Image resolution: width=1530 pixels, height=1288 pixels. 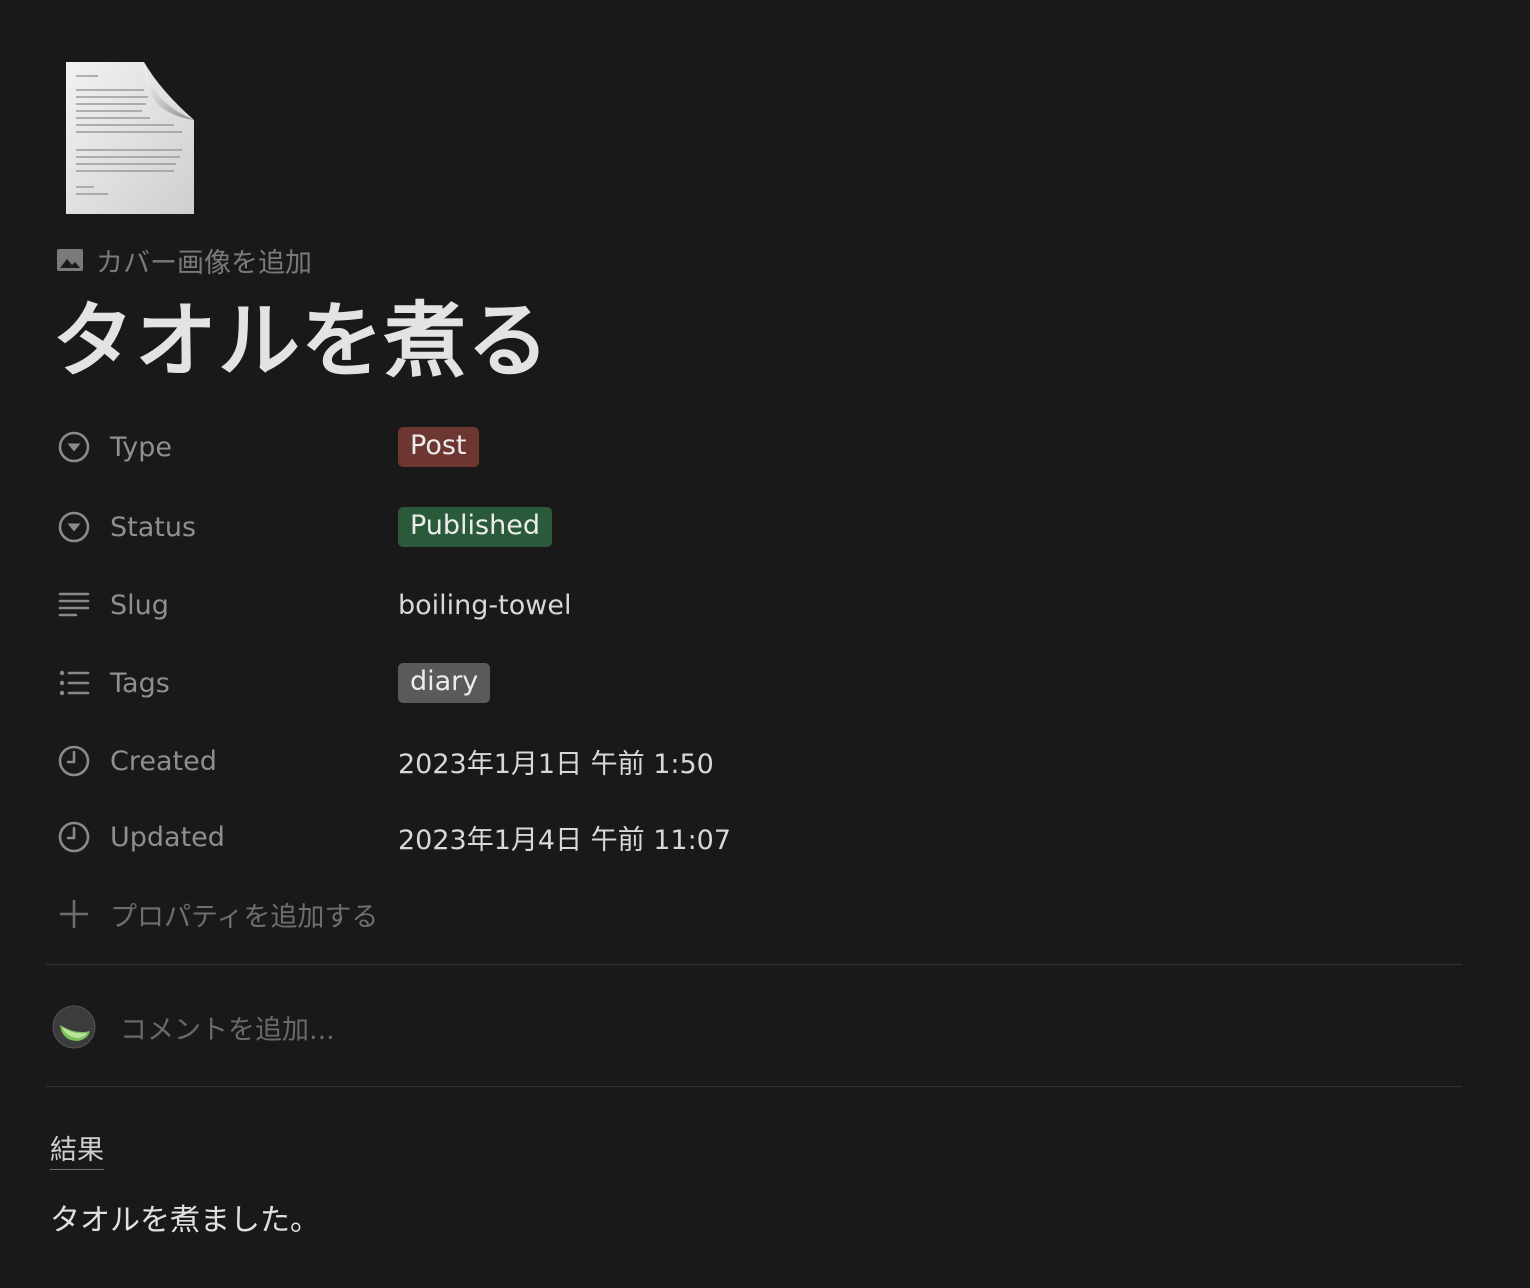 What do you see at coordinates (74, 914) in the screenshot?
I see `plus-icon` at bounding box center [74, 914].